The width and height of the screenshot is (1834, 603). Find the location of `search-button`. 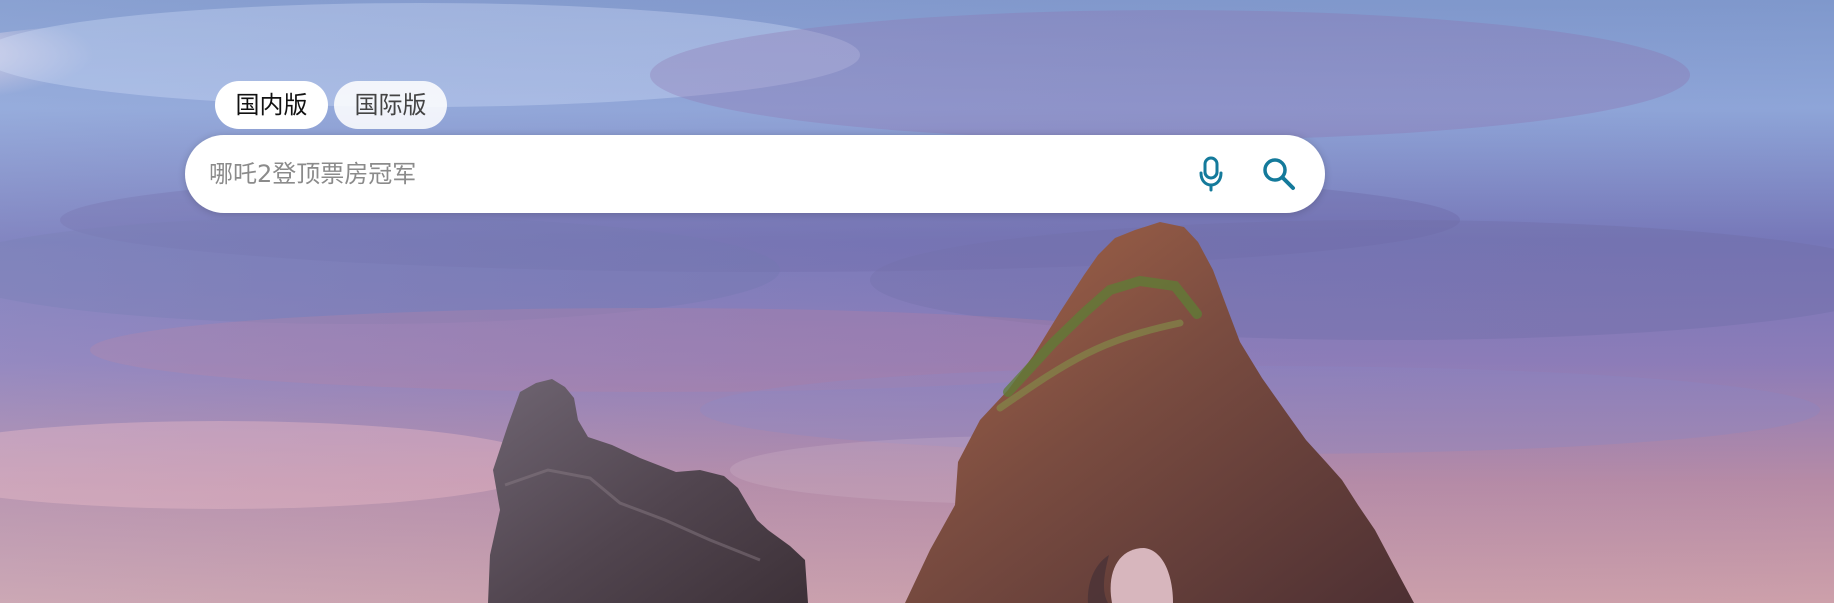

search-button is located at coordinates (1279, 174).